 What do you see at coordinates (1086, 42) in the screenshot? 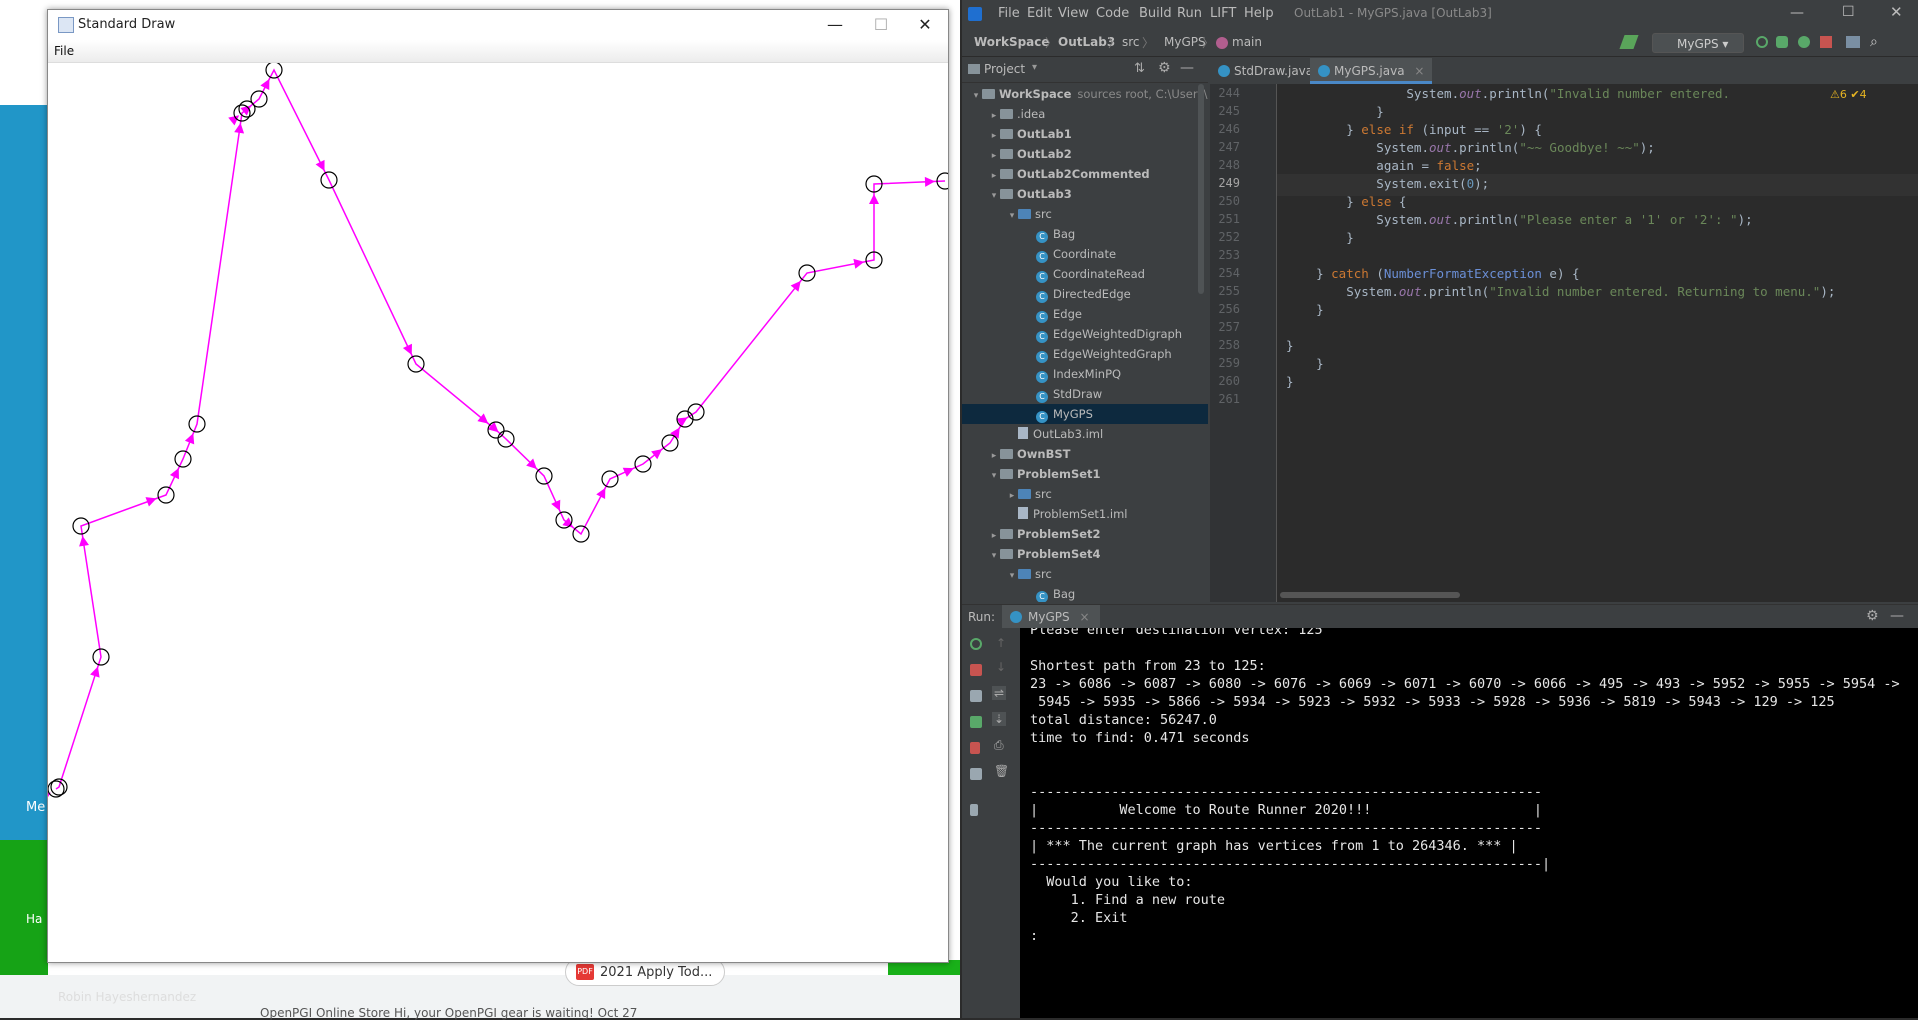
I see `breadcrumb-outlab3: OutLab3` at bounding box center [1086, 42].